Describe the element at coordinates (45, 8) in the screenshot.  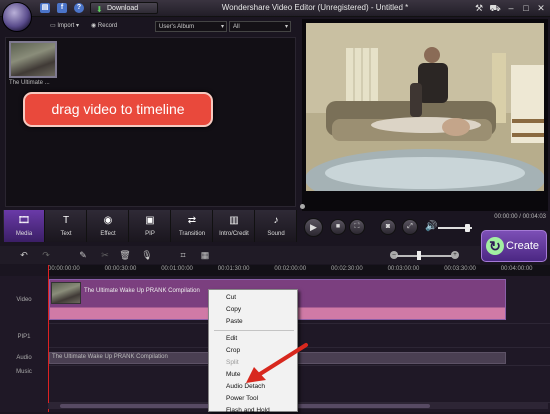
I see `calendar-icon: ▤` at that location.